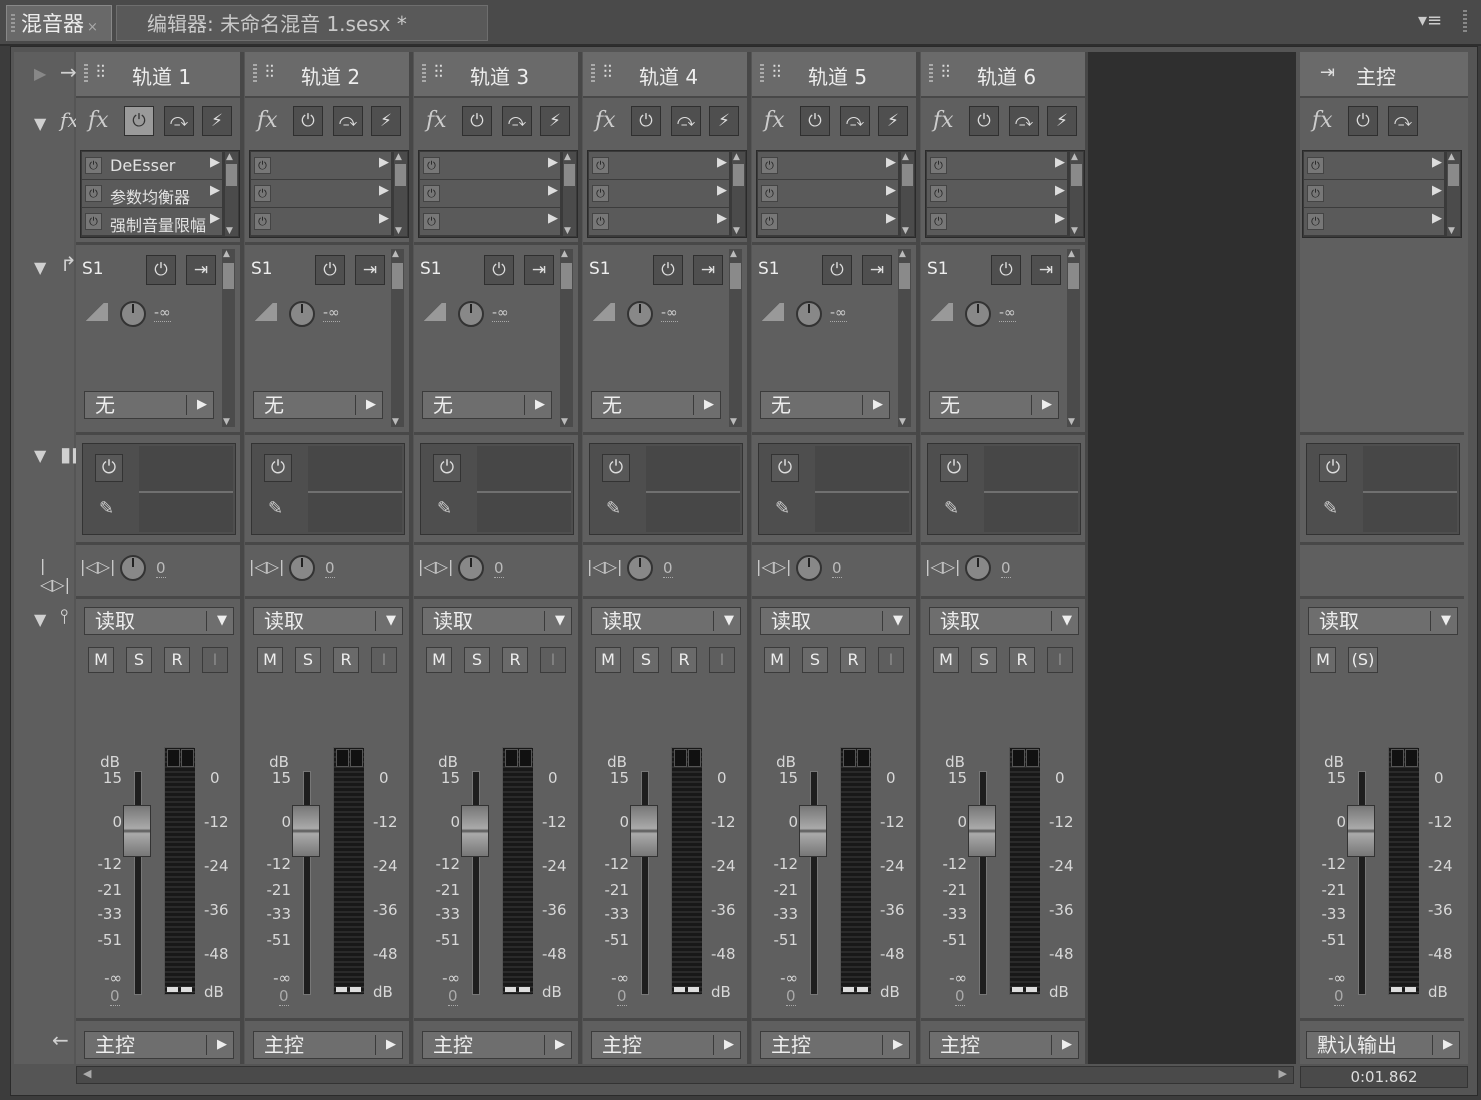  I want to click on effect-slot: ⏻ 强制音量限幅 ▶, so click(152, 222).